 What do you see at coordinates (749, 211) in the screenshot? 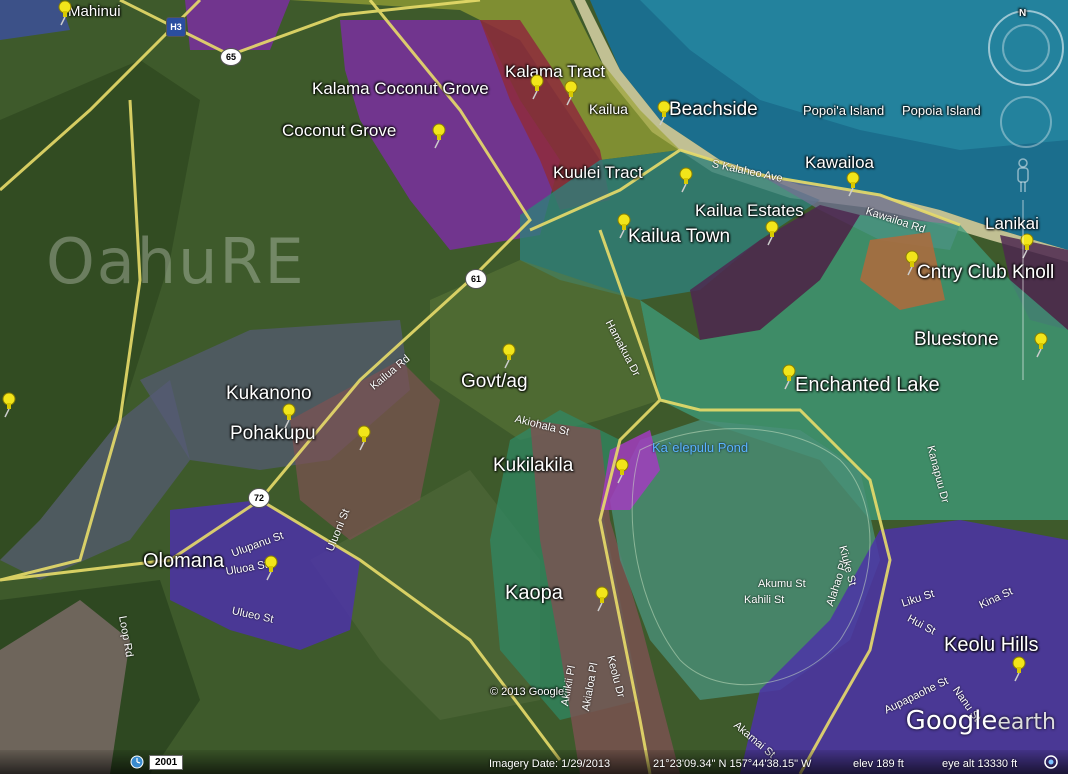
I see `region-label-kailua-estates: Kailua Estates` at bounding box center [749, 211].